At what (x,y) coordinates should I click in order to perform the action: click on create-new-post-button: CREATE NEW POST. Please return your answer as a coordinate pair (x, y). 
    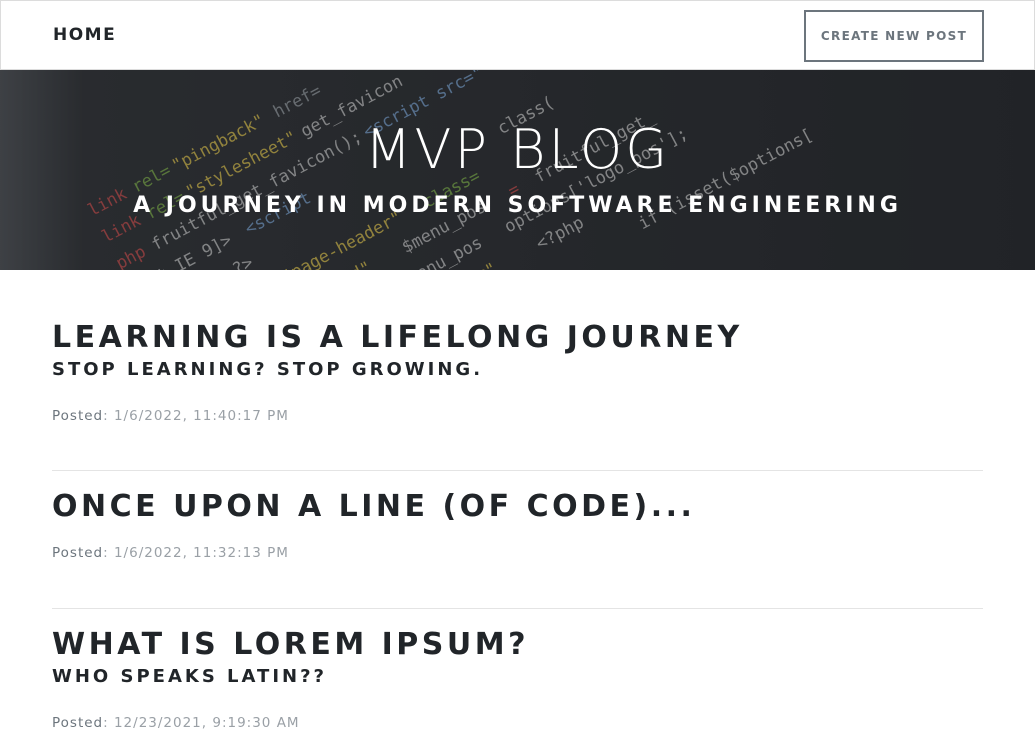
    Looking at the image, I should click on (894, 36).